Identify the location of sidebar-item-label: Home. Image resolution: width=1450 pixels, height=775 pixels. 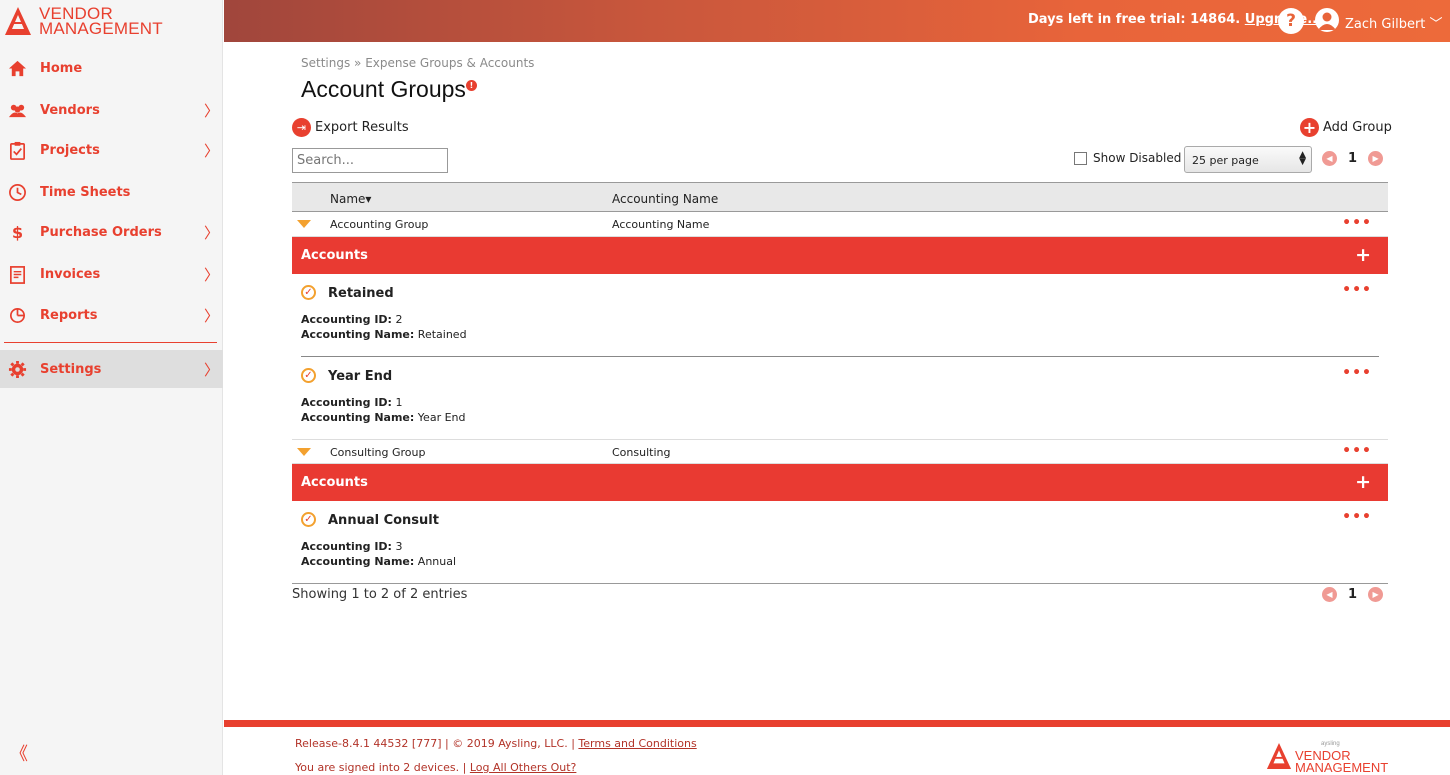
(61, 68).